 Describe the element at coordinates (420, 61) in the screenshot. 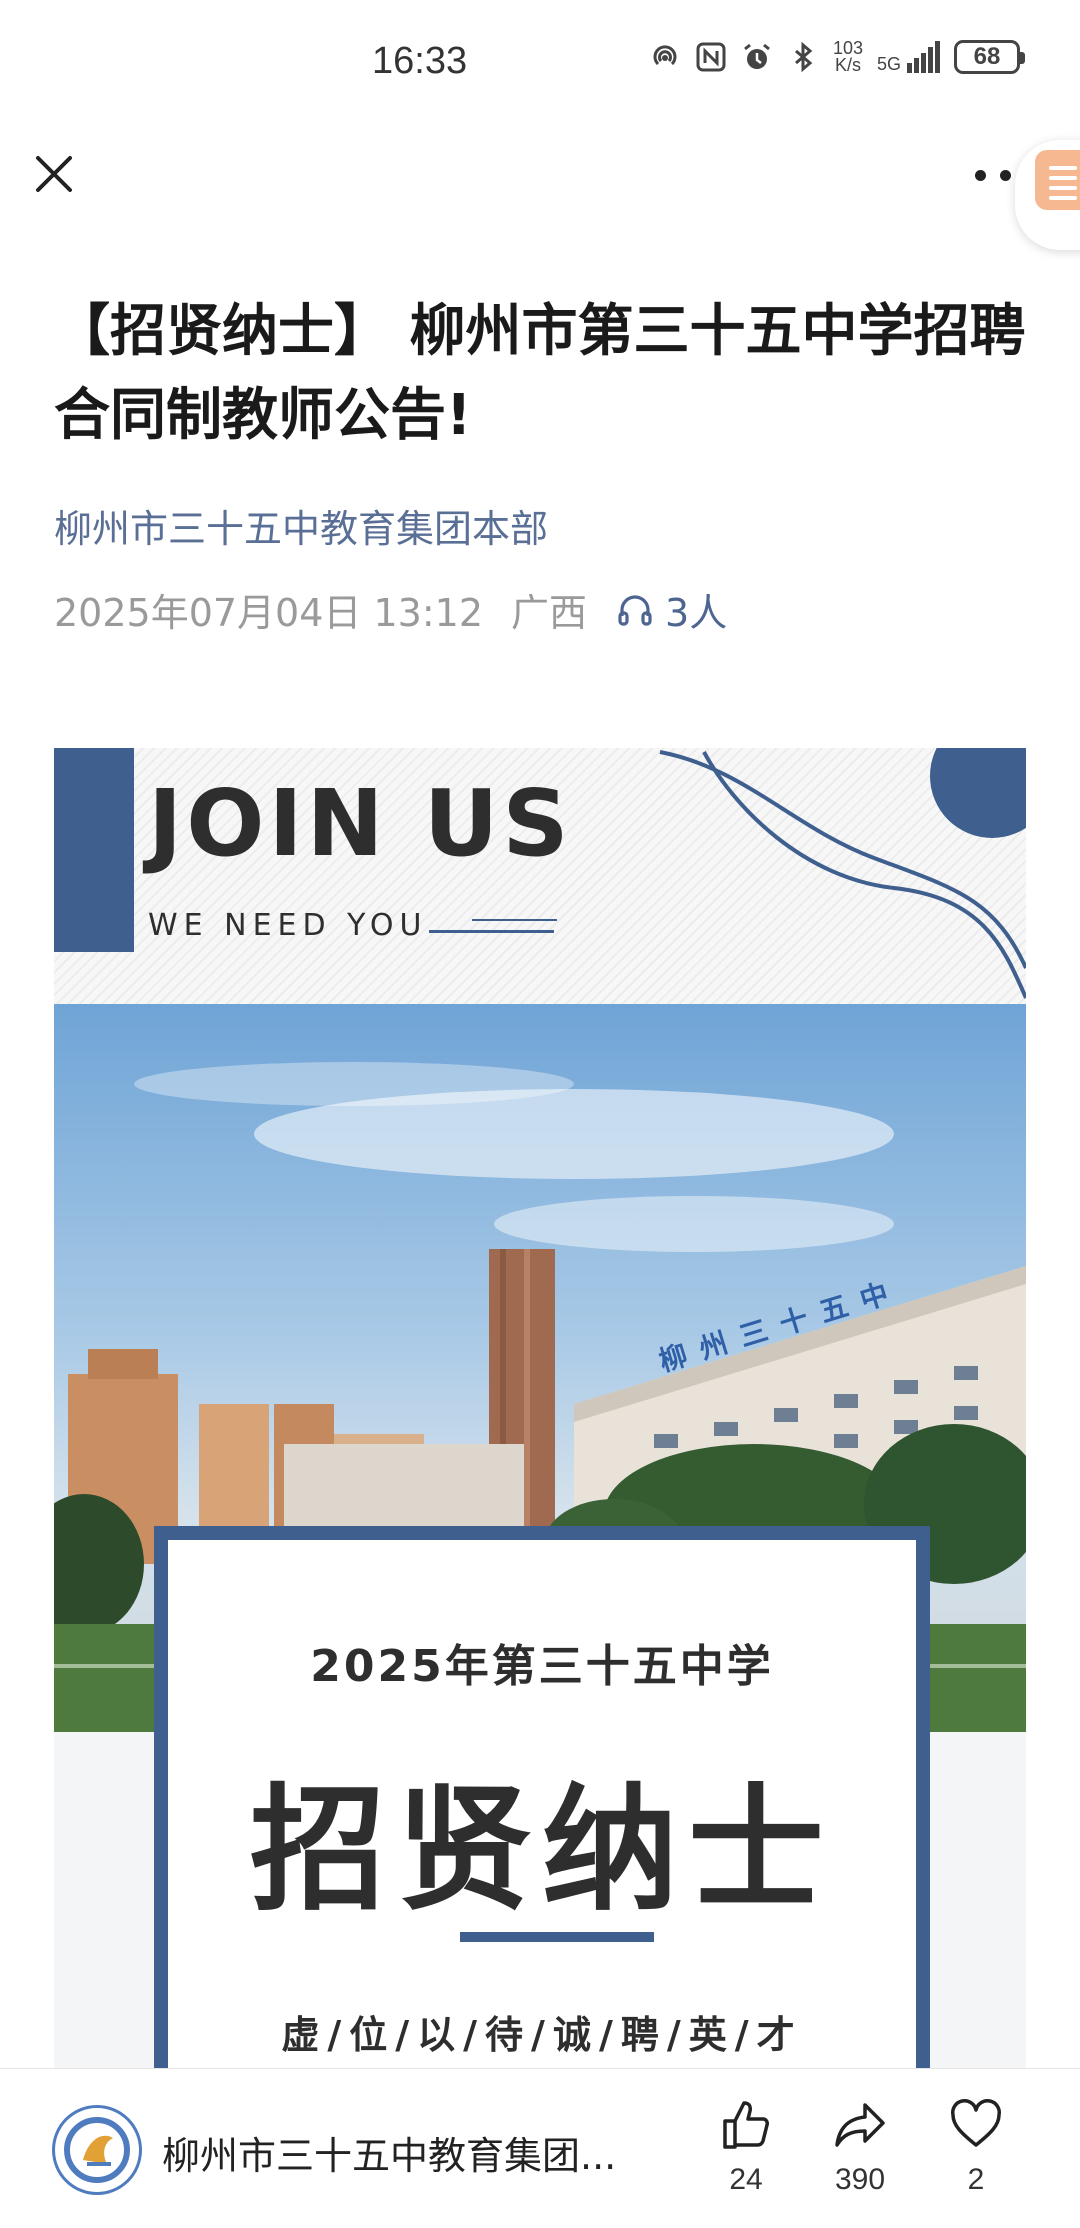

I see `status-time: 16:33` at that location.